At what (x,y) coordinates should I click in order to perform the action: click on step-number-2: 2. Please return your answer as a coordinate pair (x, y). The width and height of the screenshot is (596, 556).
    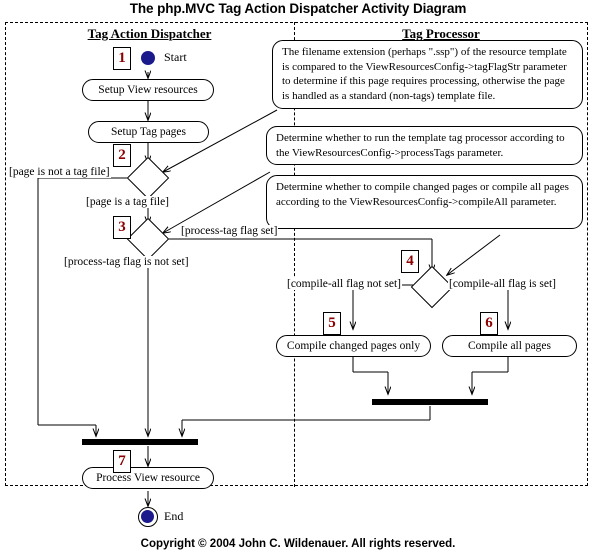
    Looking at the image, I should click on (122, 155).